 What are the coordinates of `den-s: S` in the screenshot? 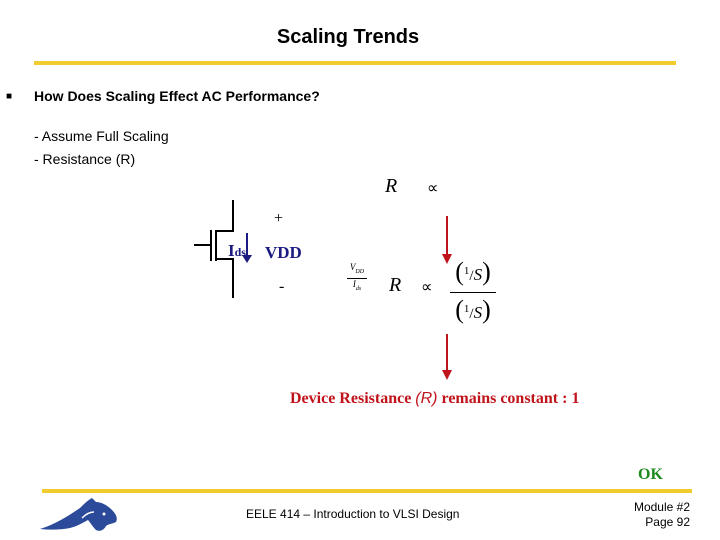 It's located at (478, 312).